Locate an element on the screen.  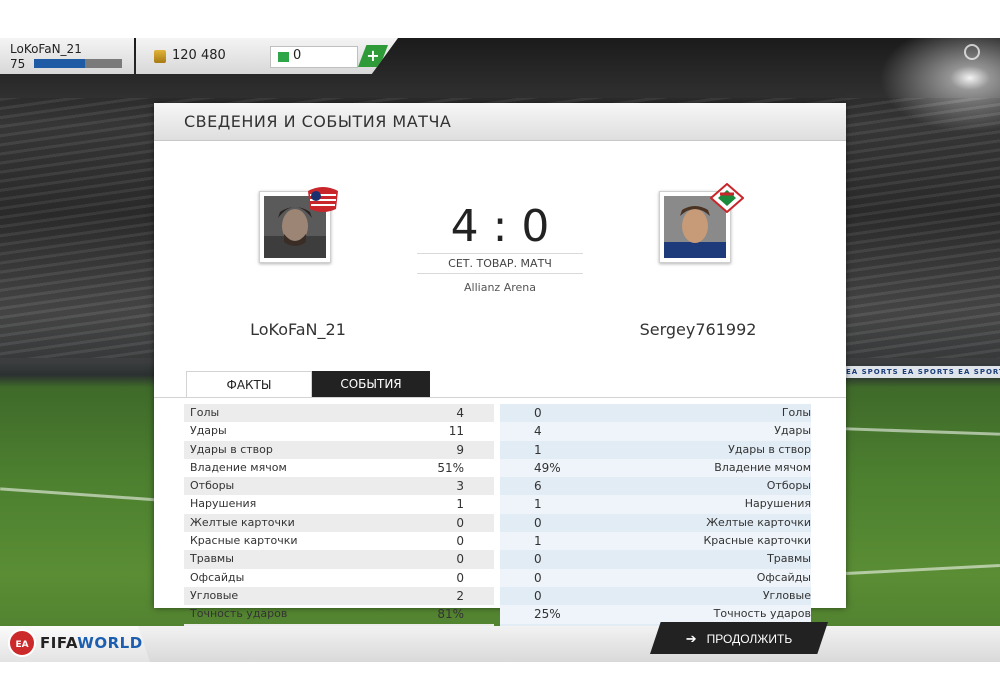
xp-progress-bar is located at coordinates (78, 63).